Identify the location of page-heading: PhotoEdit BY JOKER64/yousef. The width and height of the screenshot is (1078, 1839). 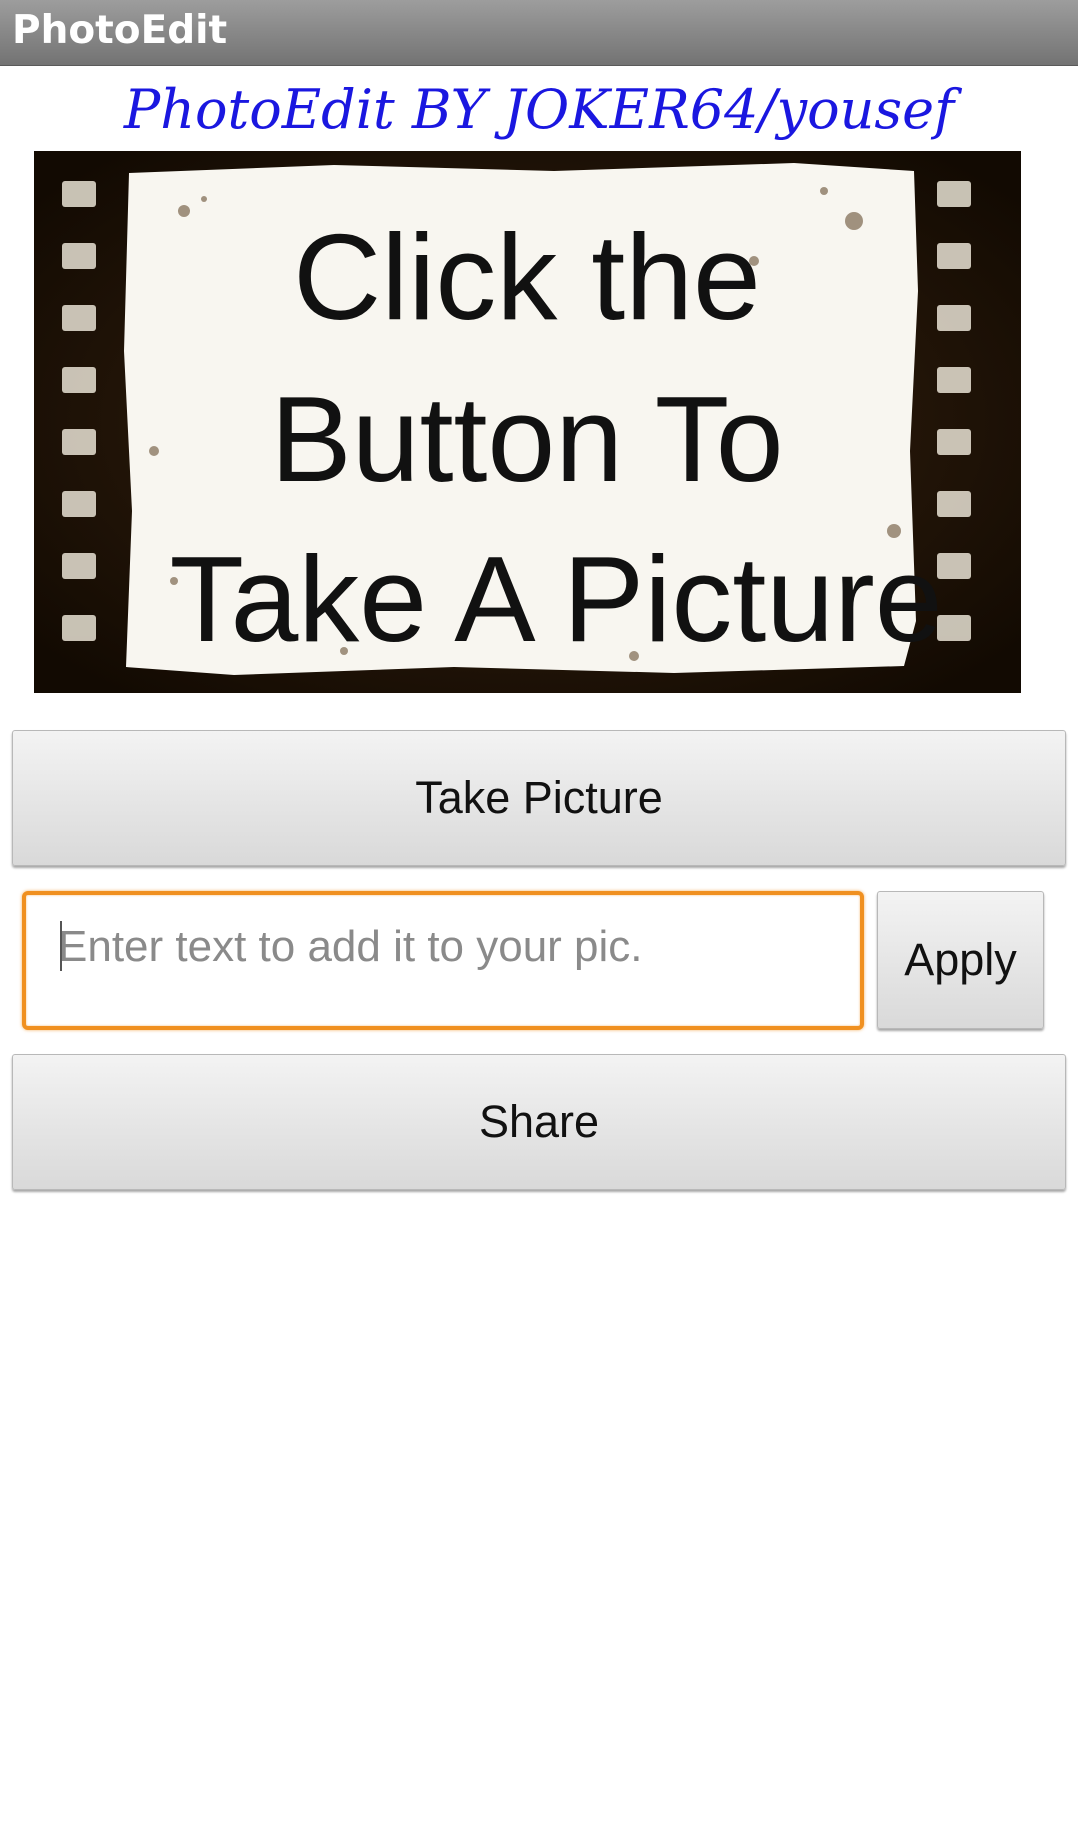
(539, 109).